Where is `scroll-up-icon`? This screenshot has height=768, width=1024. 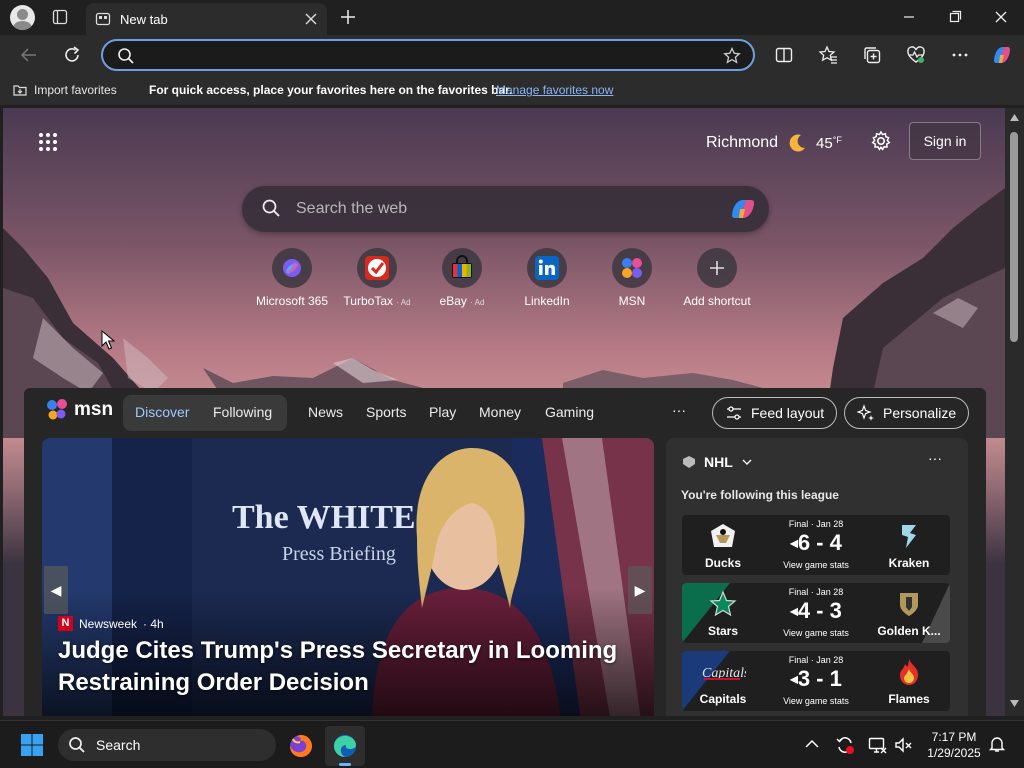
scroll-up-icon is located at coordinates (1014, 117).